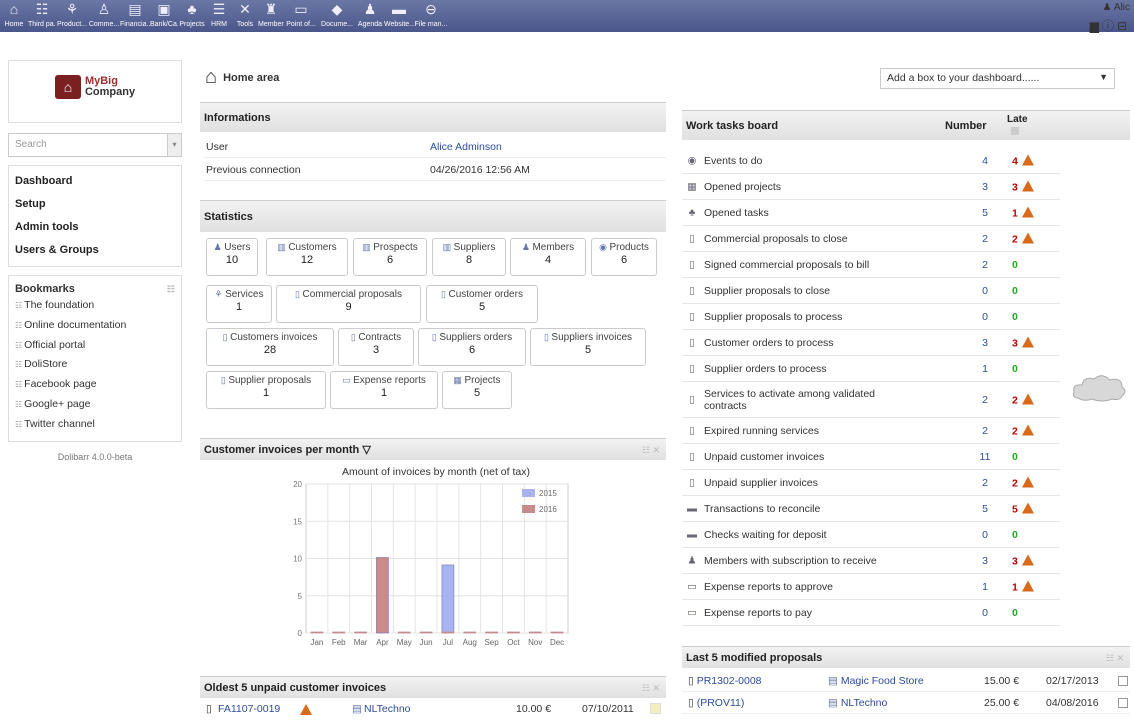 The height and width of the screenshot is (720, 1134). Describe the element at coordinates (95, 306) in the screenshot. I see `bookmark-item: ☷ The foundation` at that location.